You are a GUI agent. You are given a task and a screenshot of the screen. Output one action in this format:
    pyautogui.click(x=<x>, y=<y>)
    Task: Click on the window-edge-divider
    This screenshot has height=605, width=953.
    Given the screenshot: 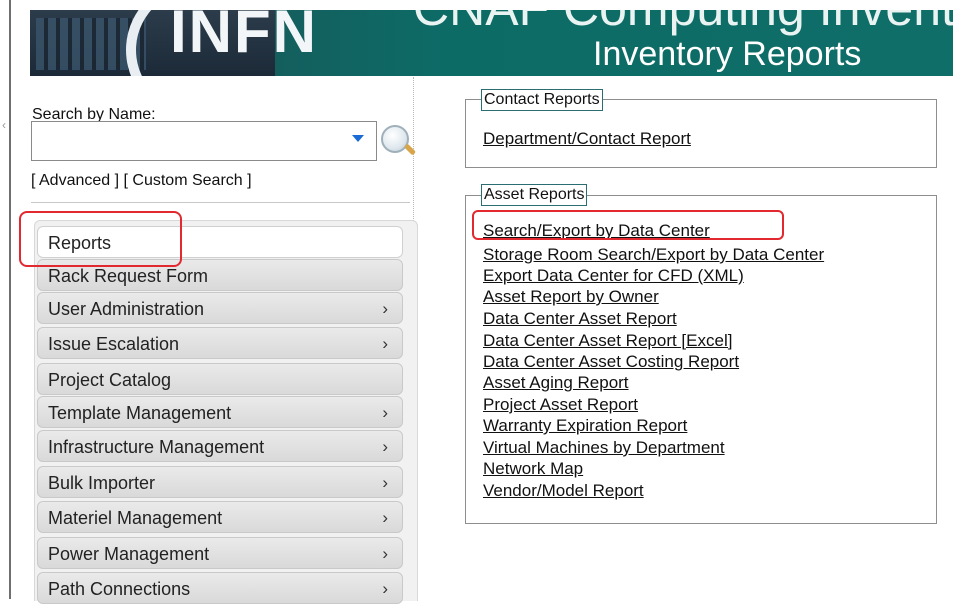 What is the action you would take?
    pyautogui.click(x=10, y=299)
    